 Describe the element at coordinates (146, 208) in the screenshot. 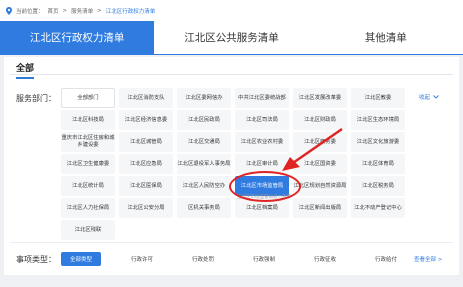

I see `department-button: 江北区公安分局` at that location.